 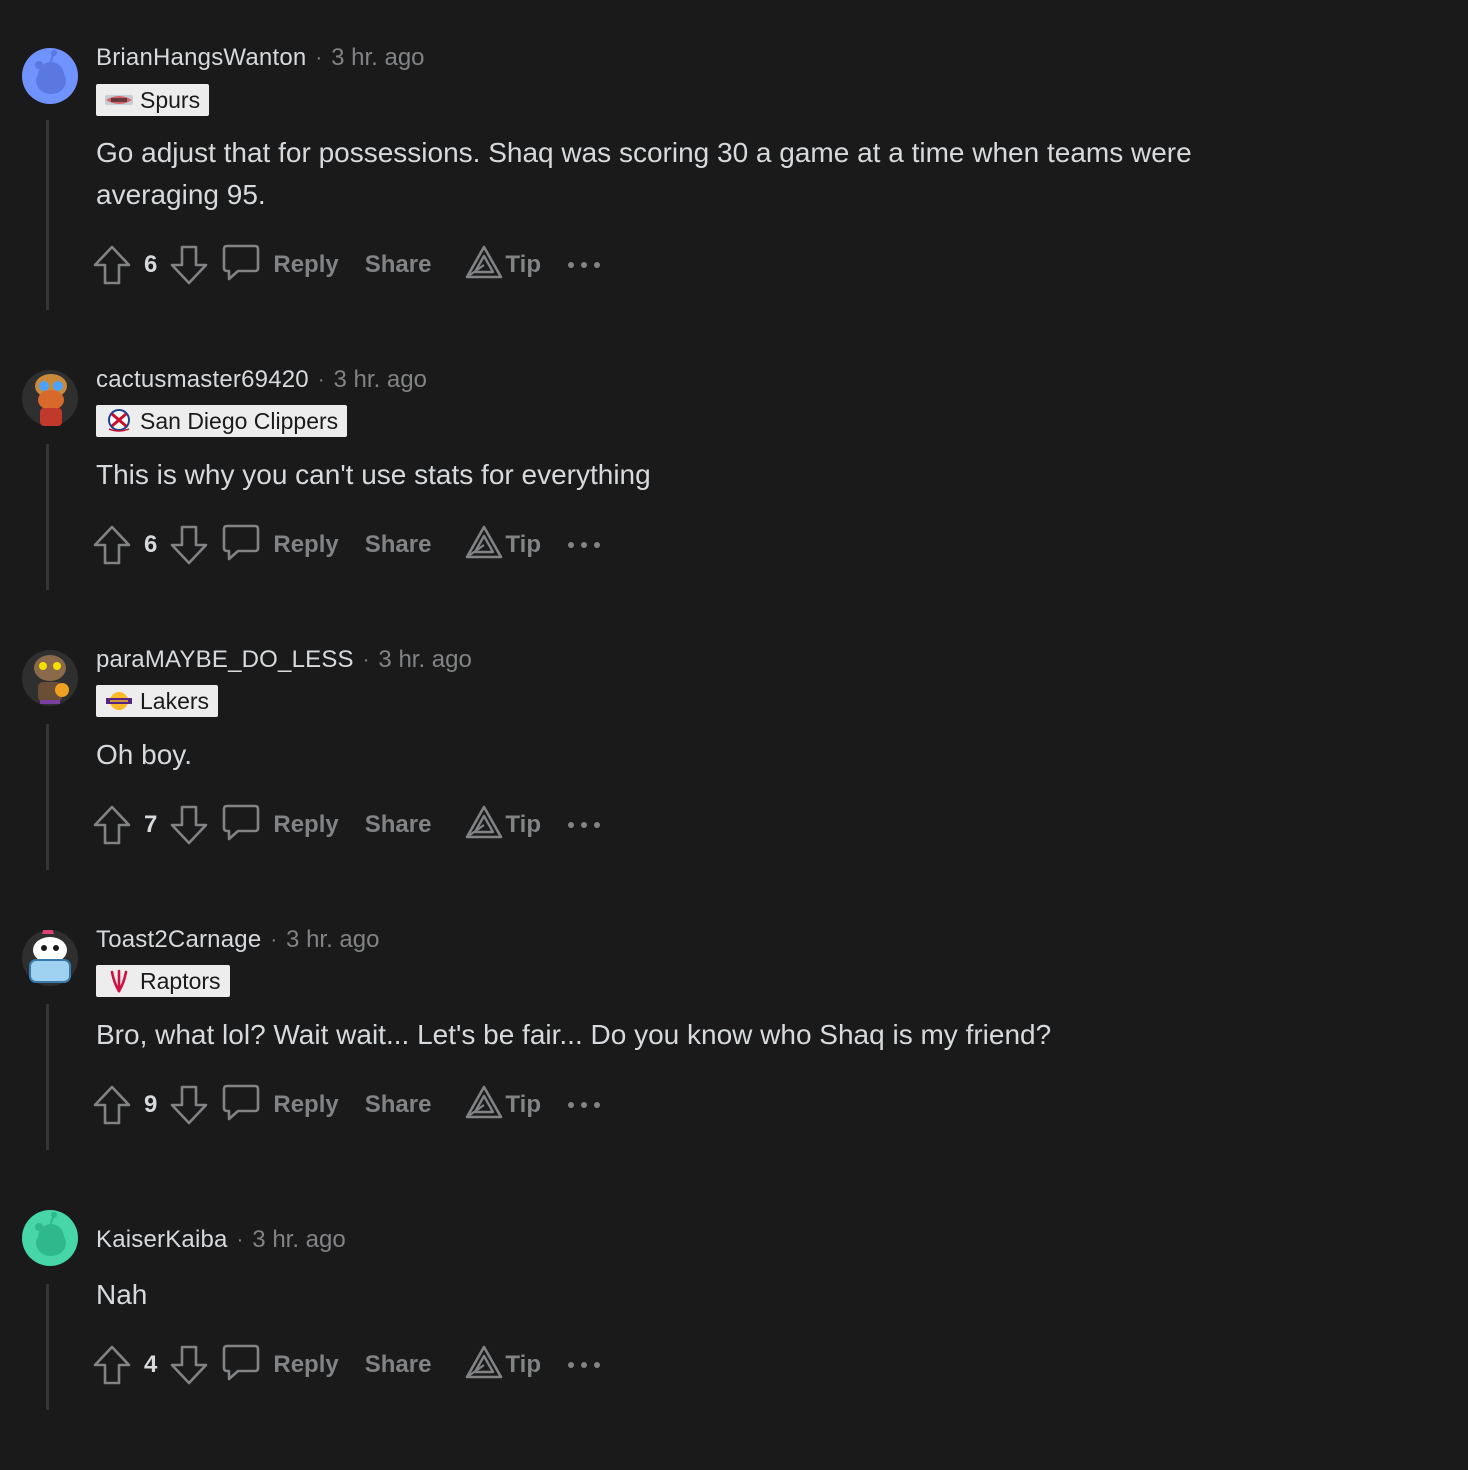 I want to click on user-flair: Spurs, so click(x=153, y=100).